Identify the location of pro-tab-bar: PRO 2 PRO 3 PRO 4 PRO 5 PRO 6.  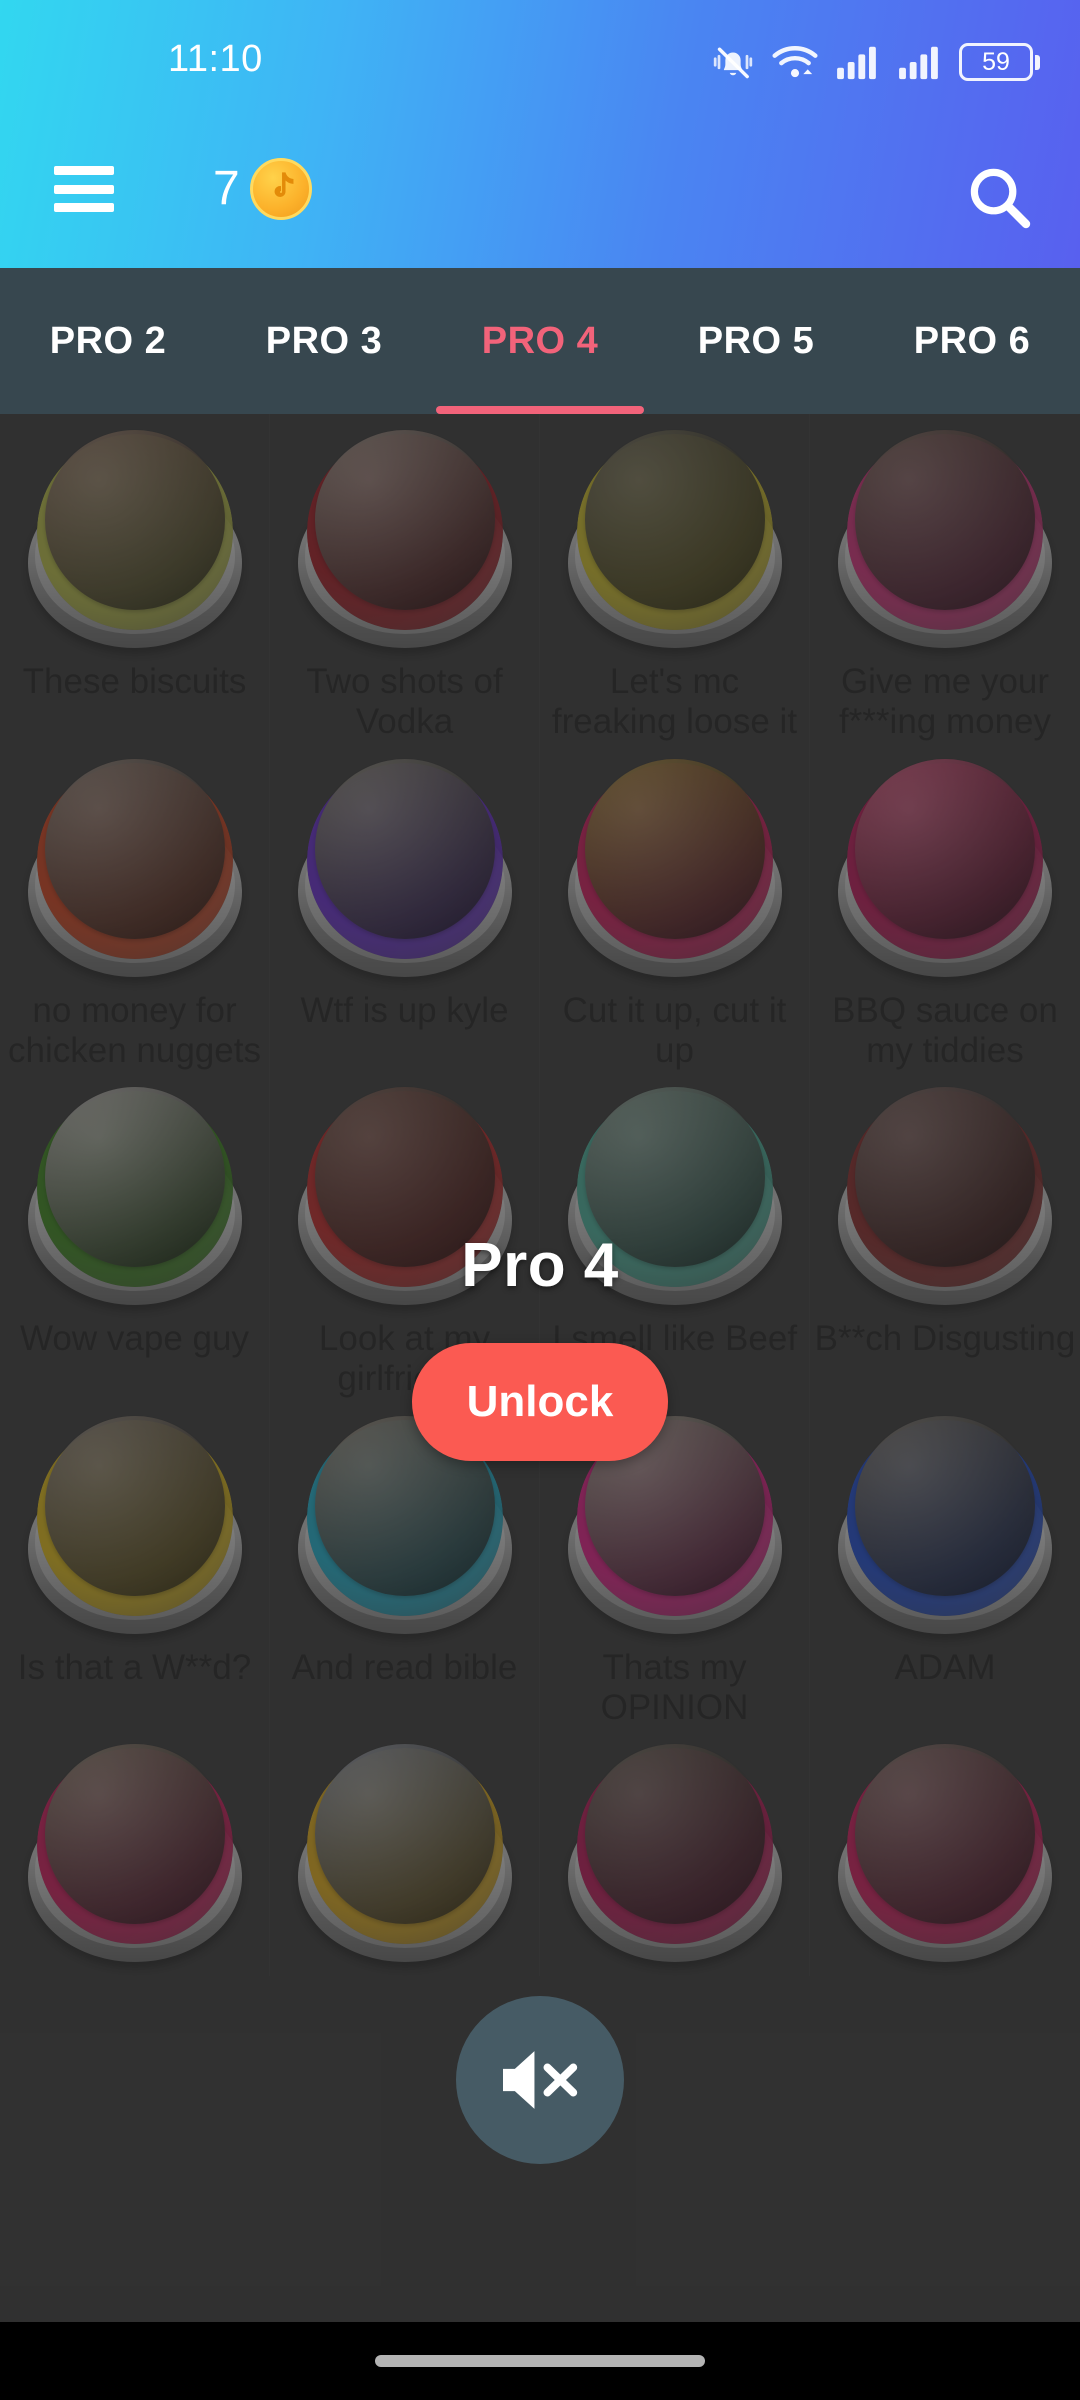
(540, 341).